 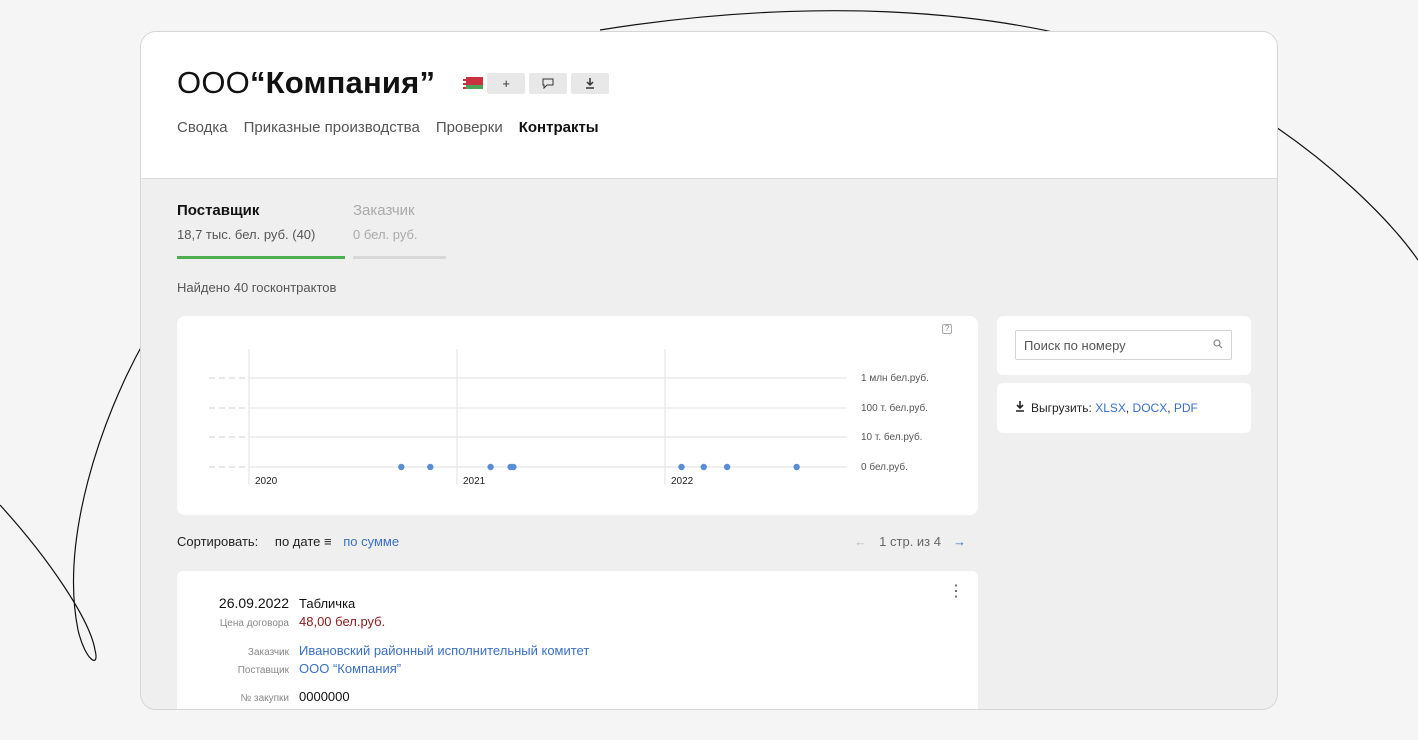 What do you see at coordinates (254, 623) in the screenshot?
I see `contract-price-label: Цена договора` at bounding box center [254, 623].